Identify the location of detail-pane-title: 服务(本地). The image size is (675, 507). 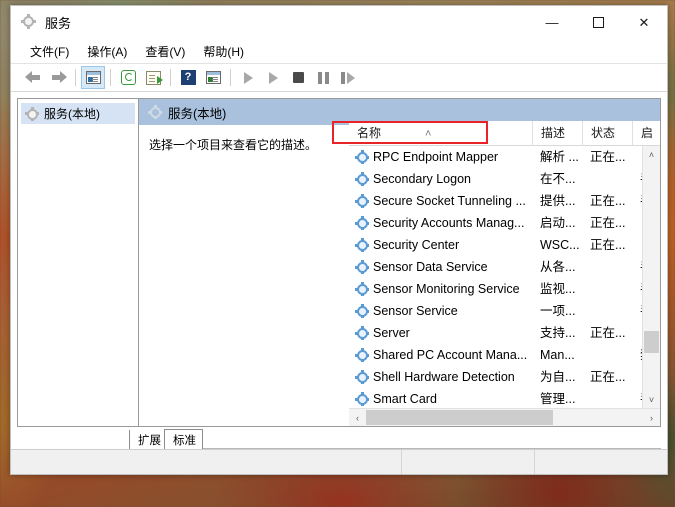
(197, 113).